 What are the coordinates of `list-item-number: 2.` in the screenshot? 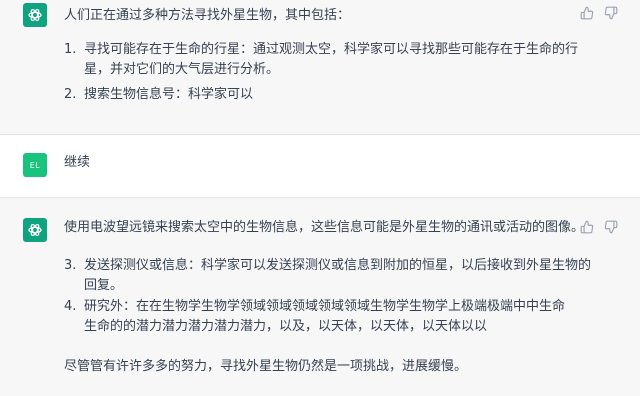 It's located at (70, 94).